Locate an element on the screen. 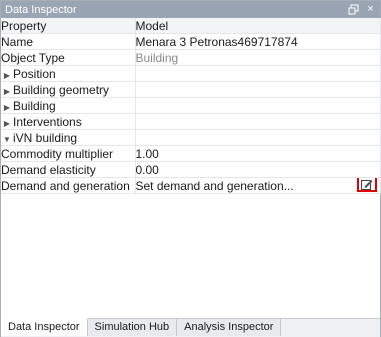 The height and width of the screenshot is (337, 381). collapse-arrow-icon: ▼ is located at coordinates (7, 139).